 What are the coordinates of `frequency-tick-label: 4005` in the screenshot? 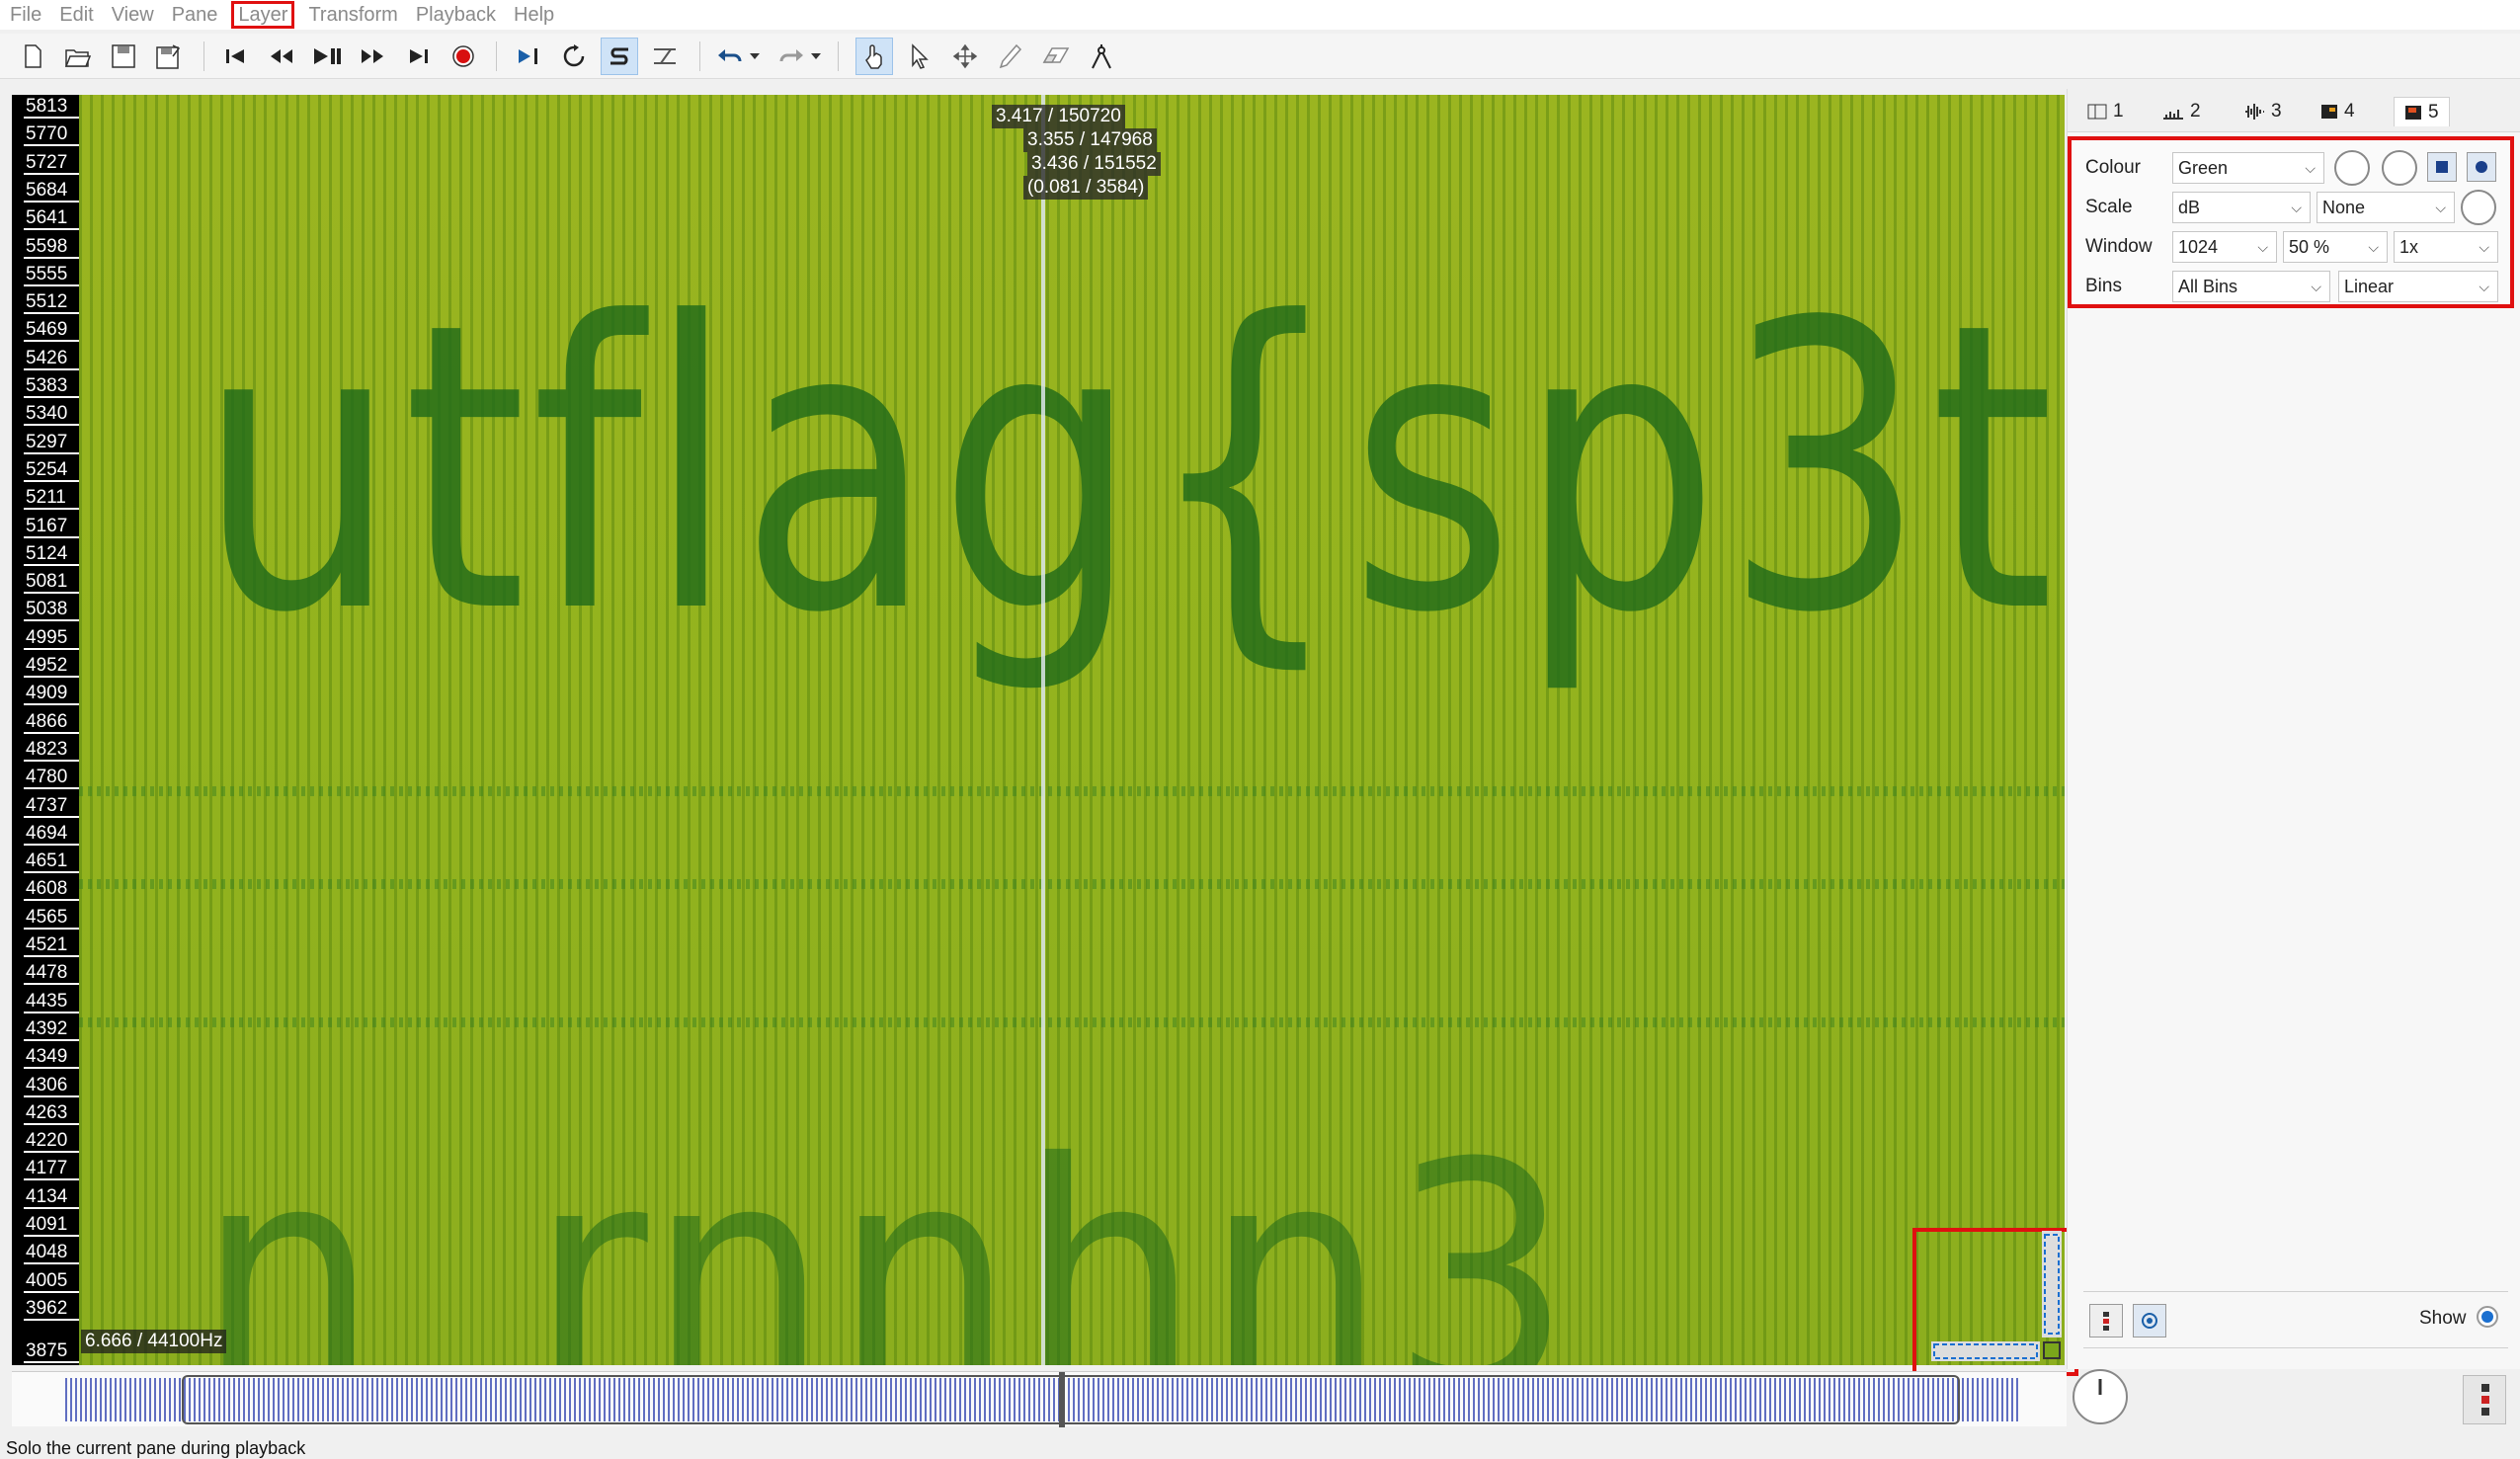 It's located at (51, 1281).